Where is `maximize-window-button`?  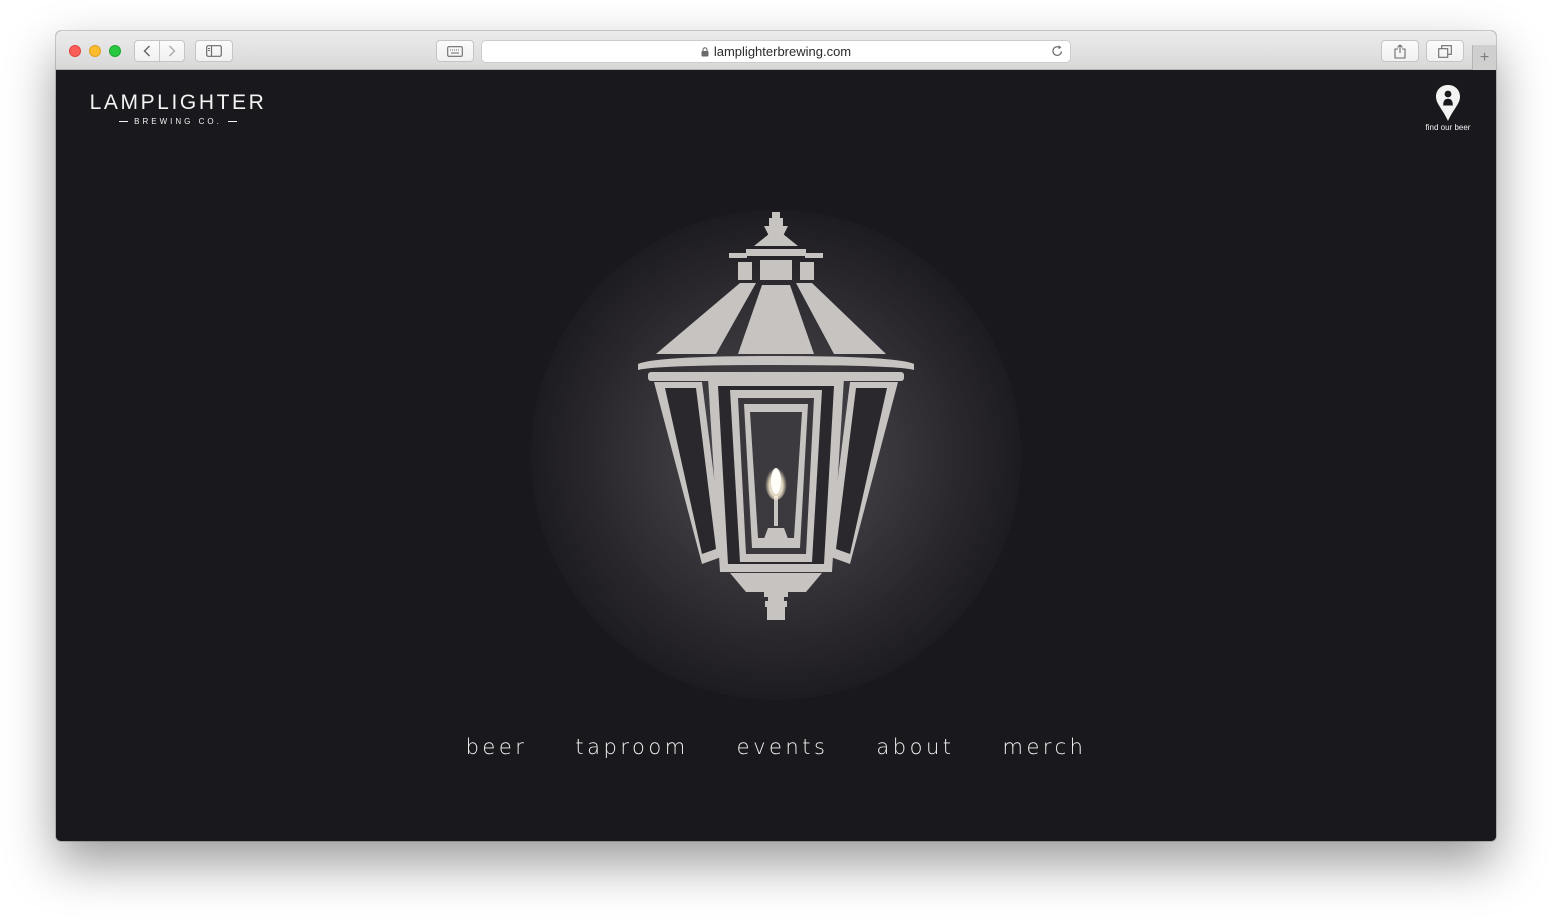
maximize-window-button is located at coordinates (115, 51).